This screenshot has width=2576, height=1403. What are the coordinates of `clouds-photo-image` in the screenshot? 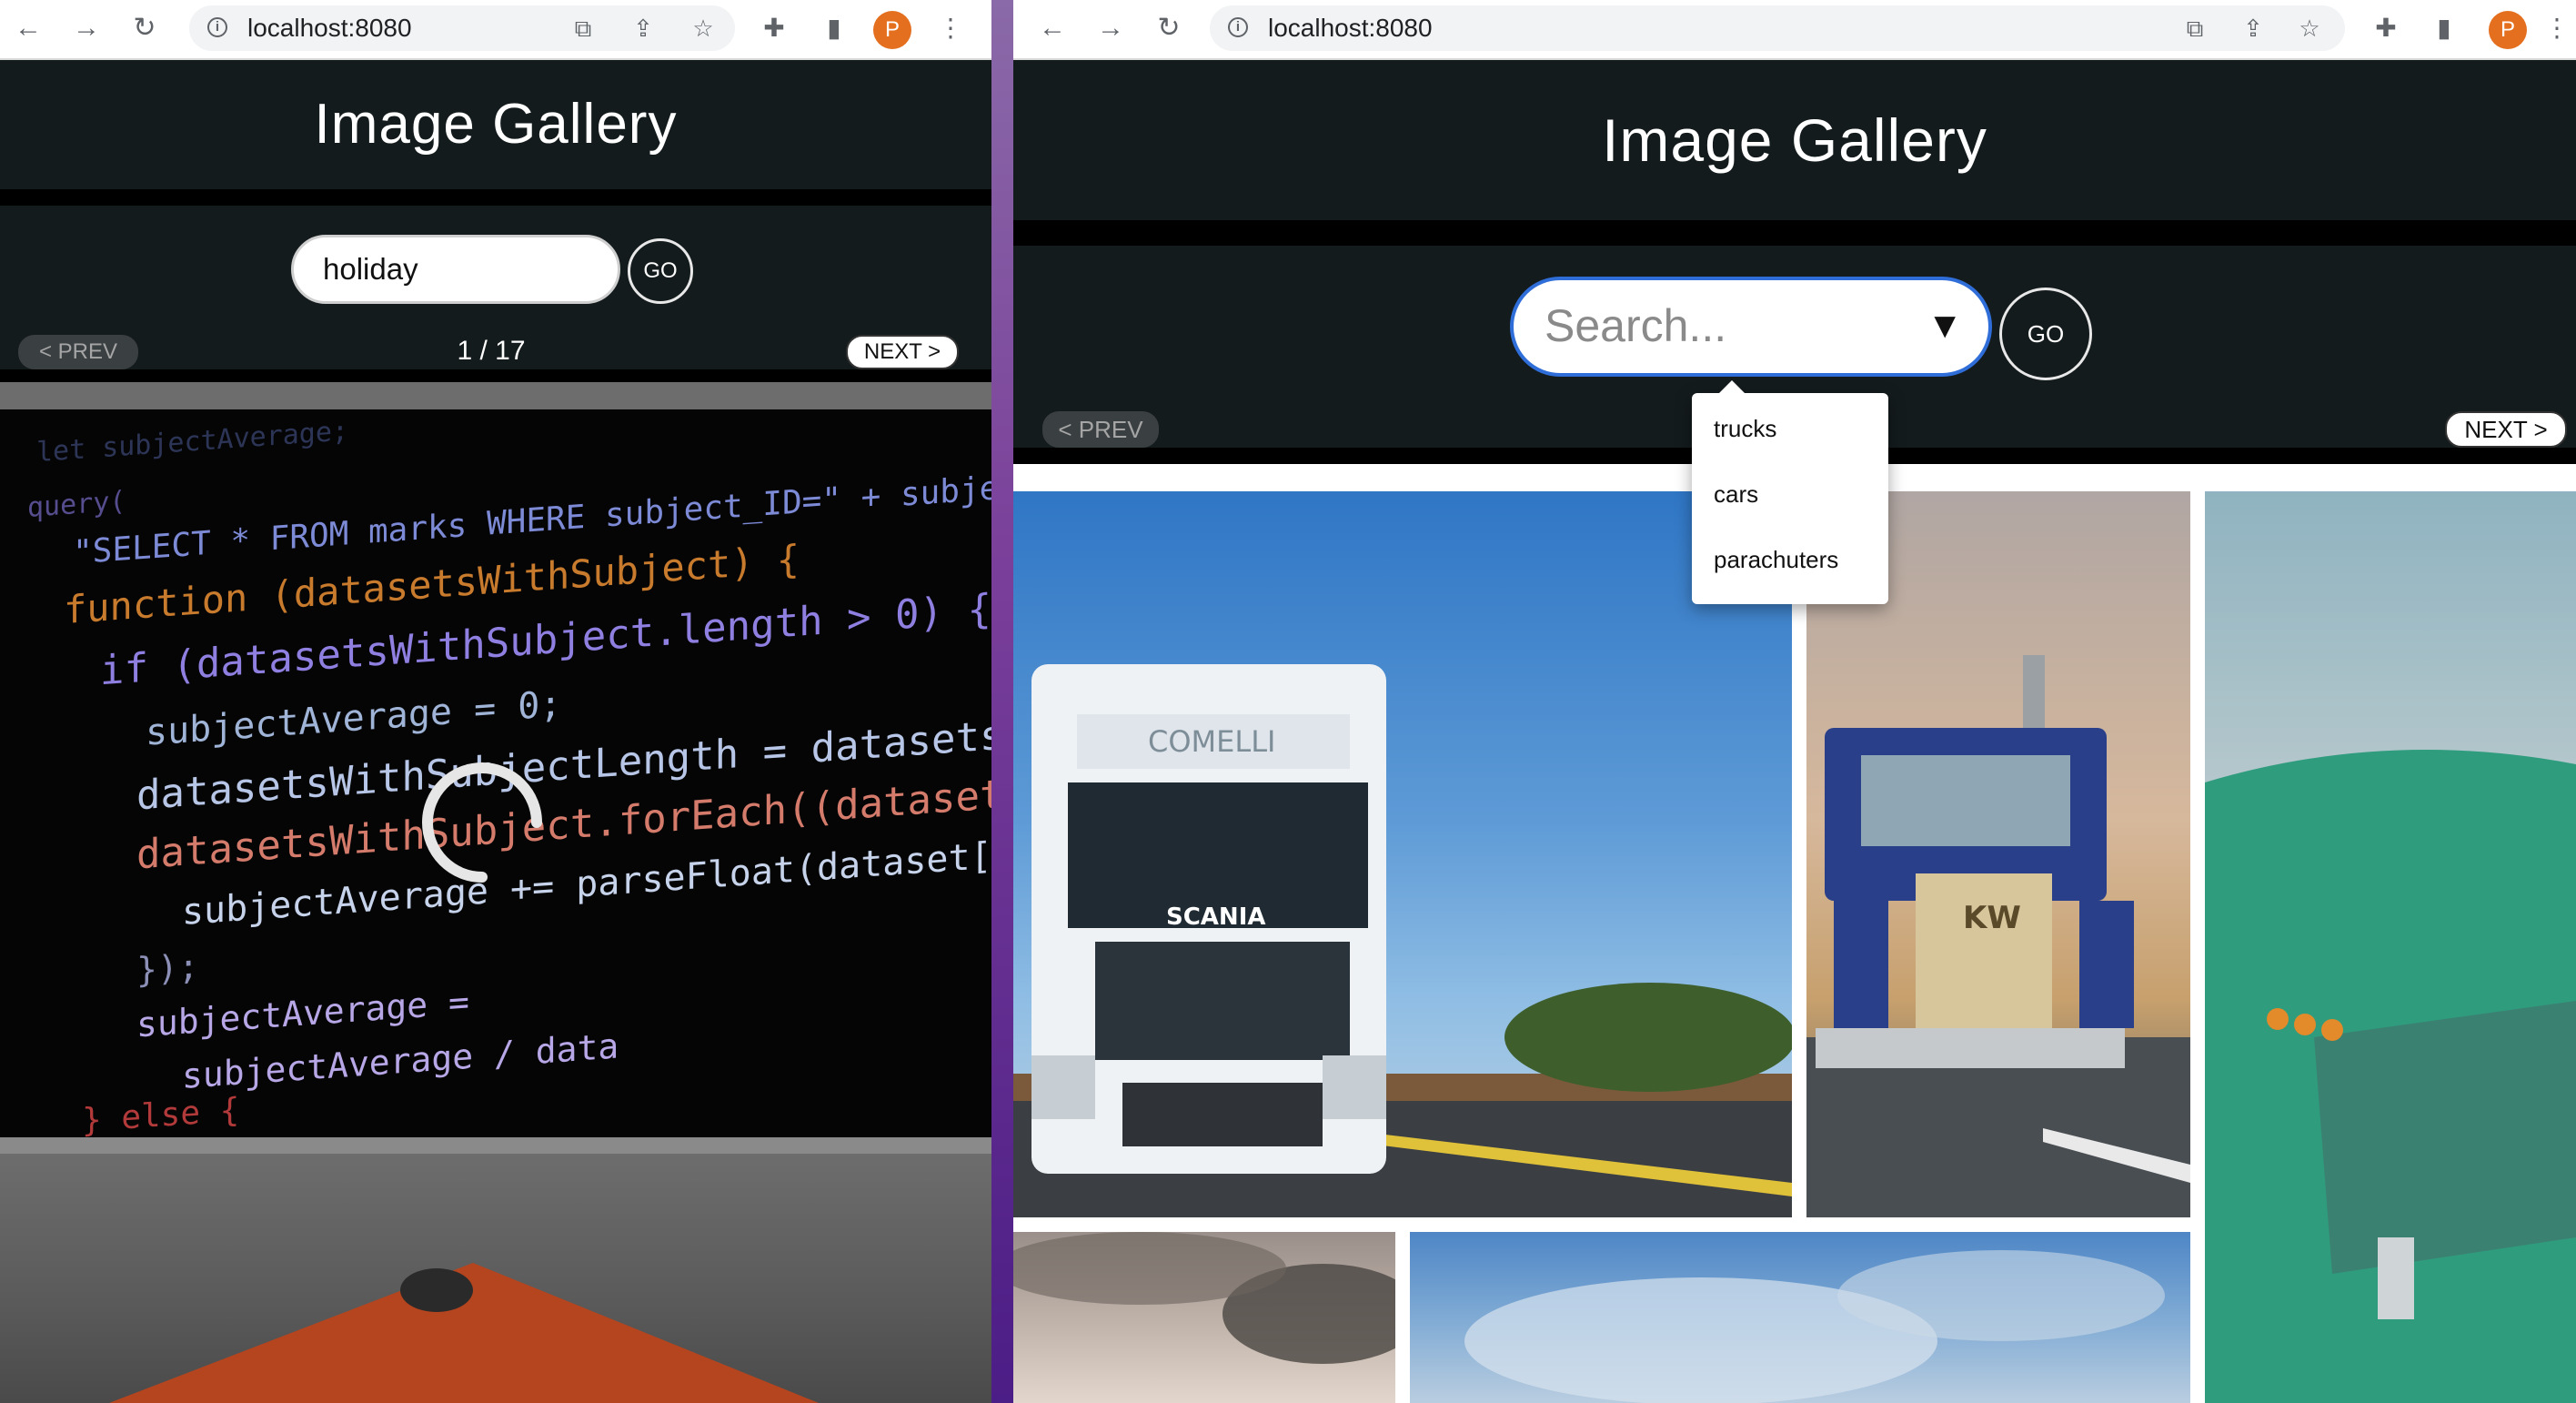 It's located at (1204, 1298).